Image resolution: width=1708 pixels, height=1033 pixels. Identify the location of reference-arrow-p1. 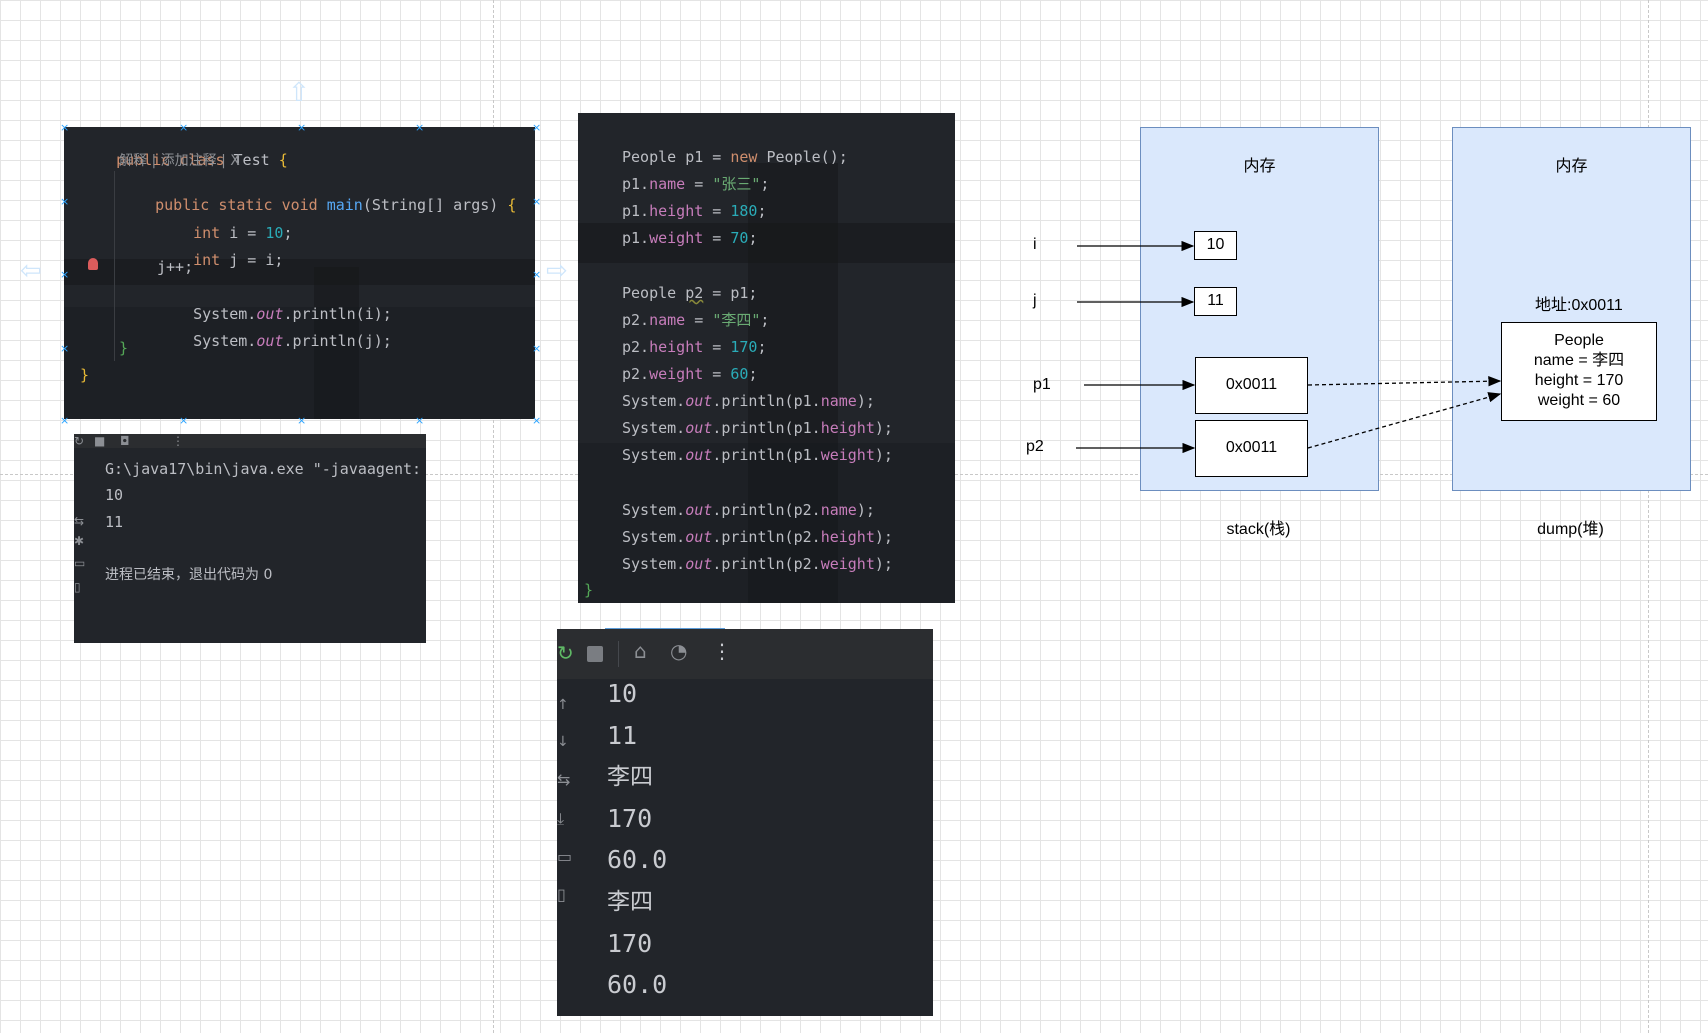
(1404, 381).